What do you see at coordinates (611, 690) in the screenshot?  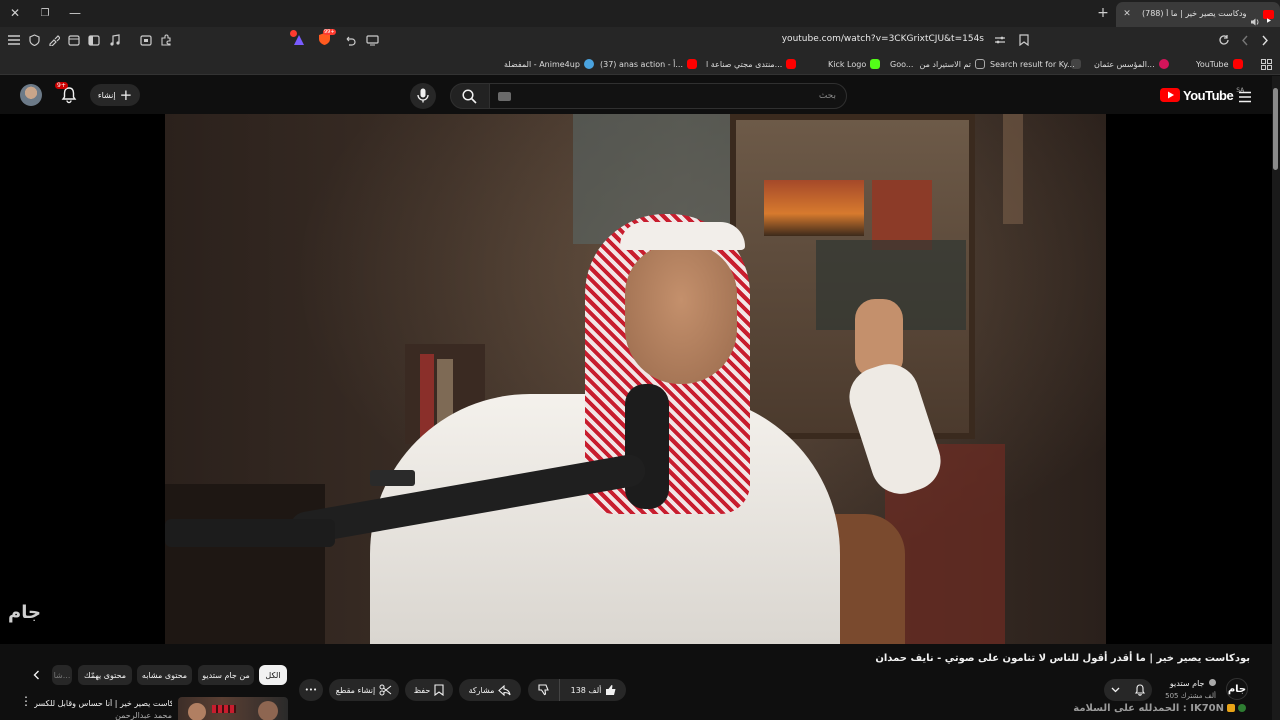 I see `thumbs-up-icon` at bounding box center [611, 690].